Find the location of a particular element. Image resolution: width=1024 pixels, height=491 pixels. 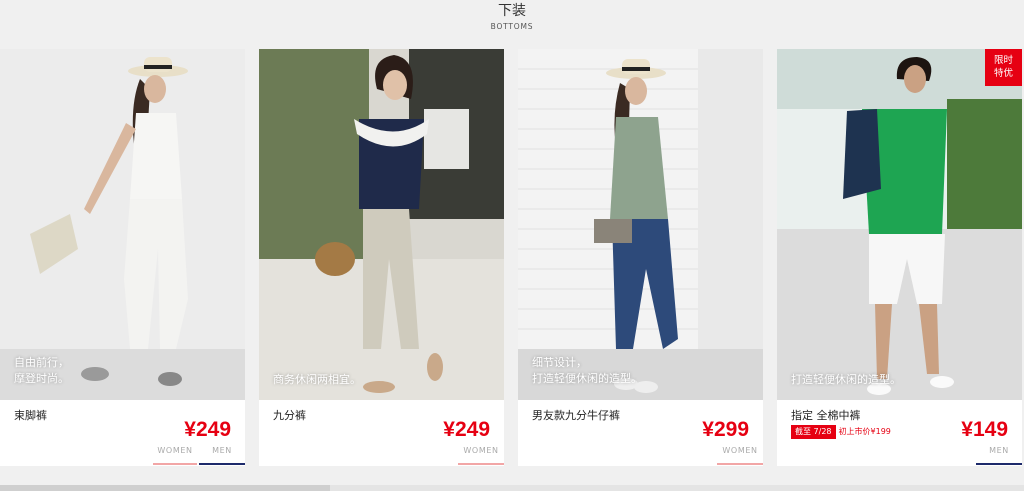

product-price: ¥299 is located at coordinates (725, 429).